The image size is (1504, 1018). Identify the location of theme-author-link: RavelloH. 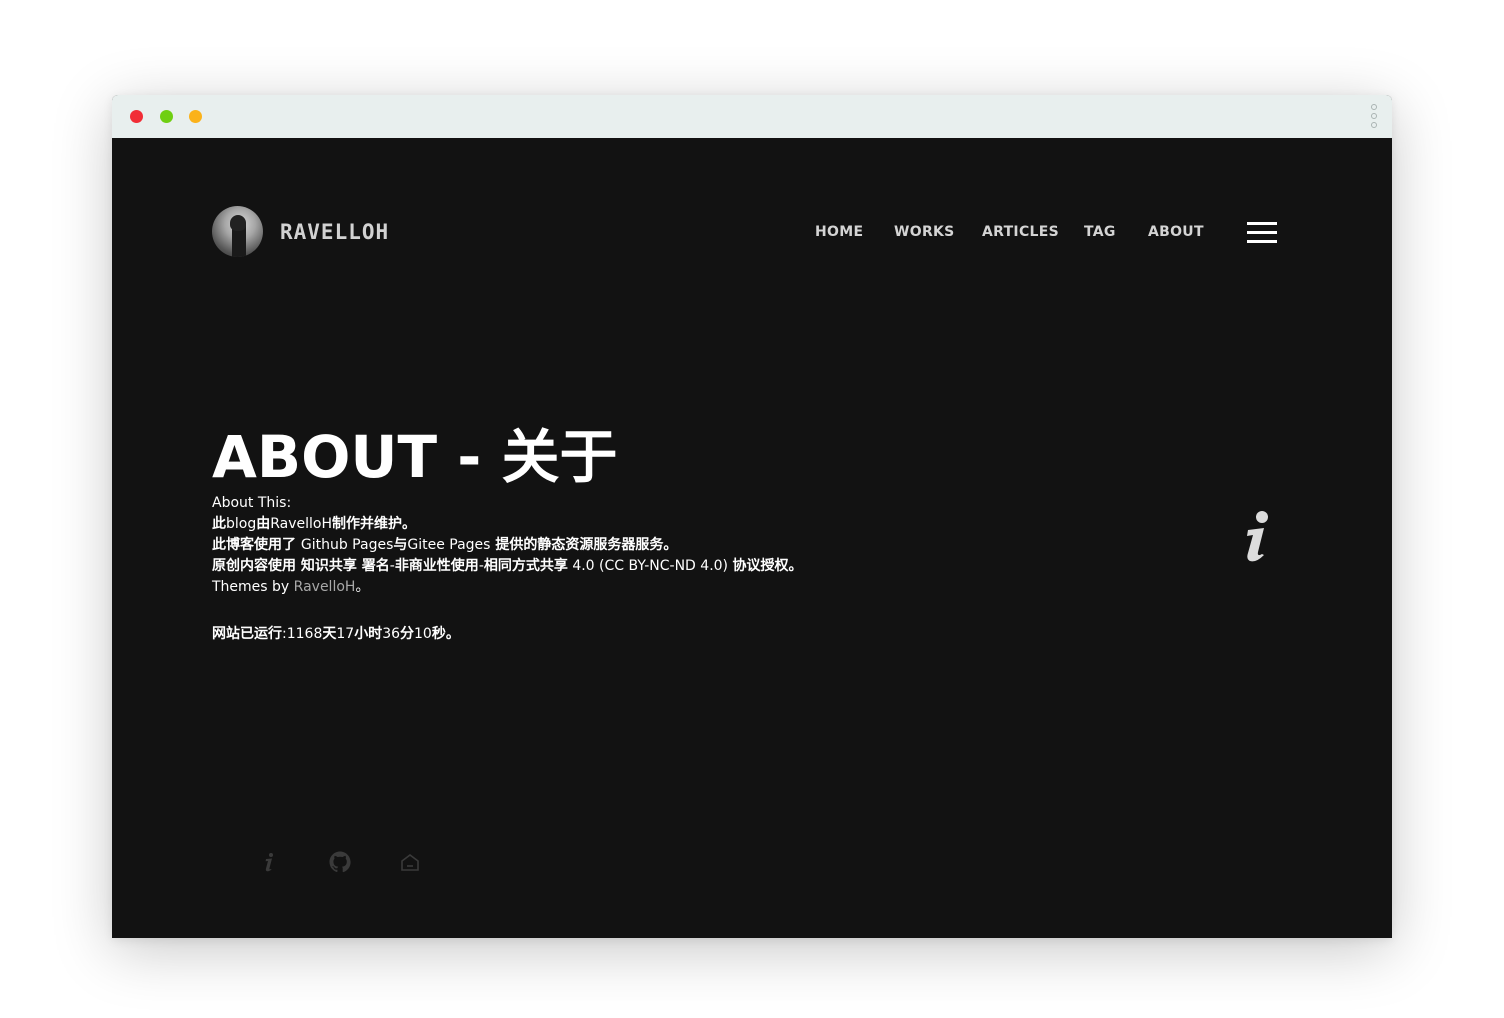
(325, 587).